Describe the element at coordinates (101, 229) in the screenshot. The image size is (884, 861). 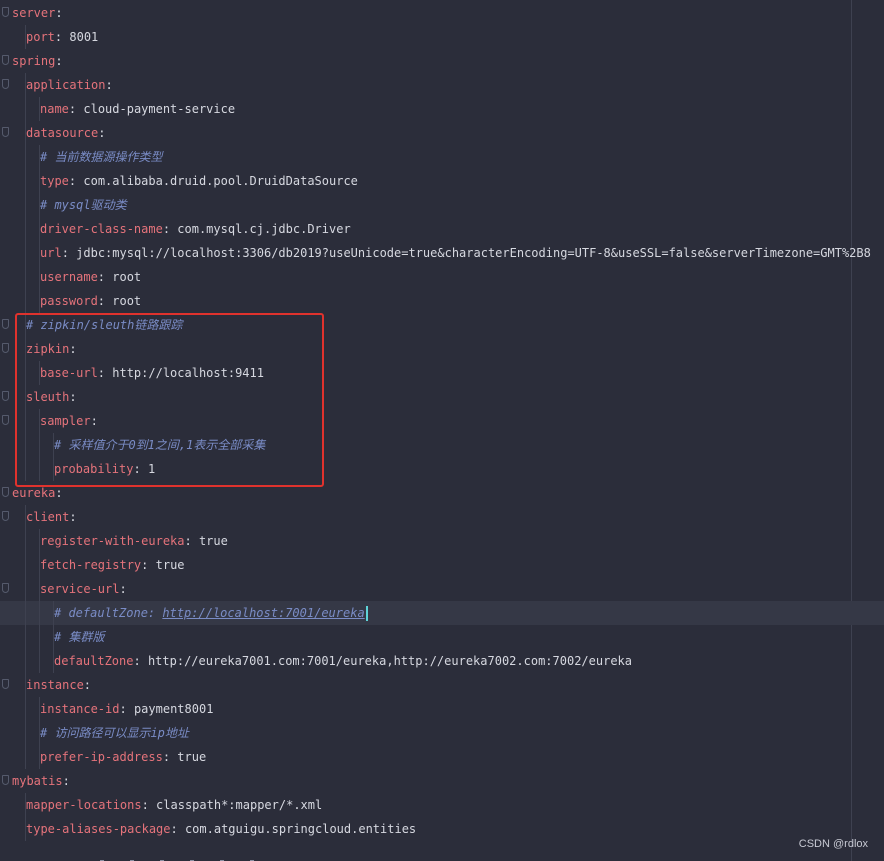
I see `yaml-key: driver-class-name` at that location.